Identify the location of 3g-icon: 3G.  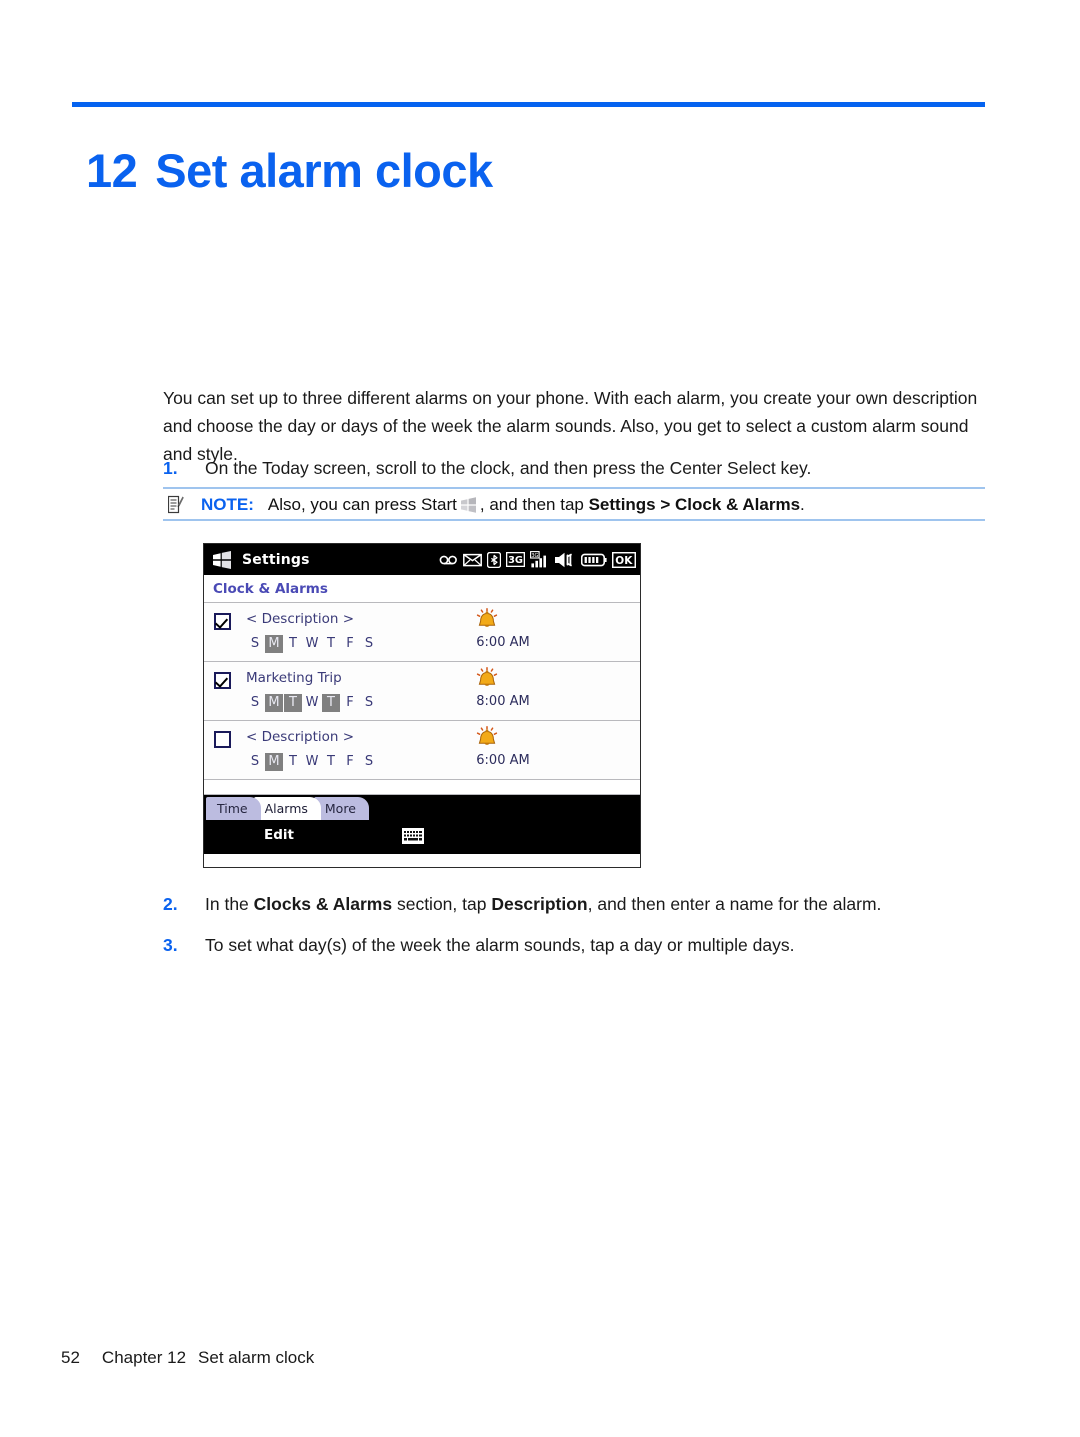
(515, 559).